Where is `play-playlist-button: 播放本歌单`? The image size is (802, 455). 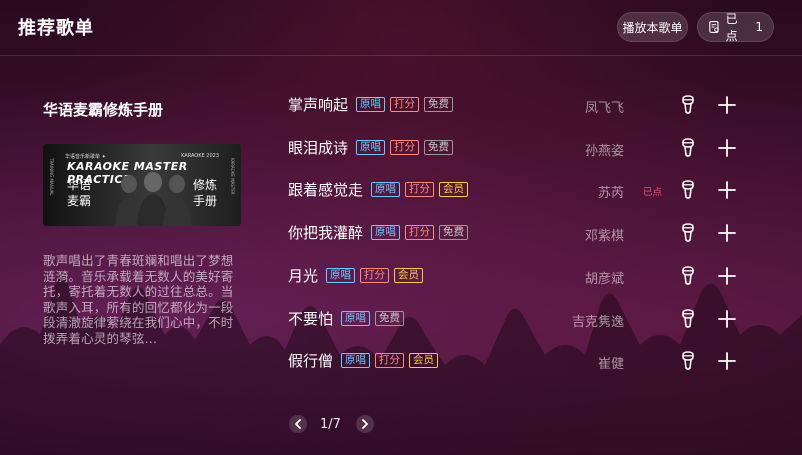
play-playlist-button: 播放本歌单 is located at coordinates (652, 27).